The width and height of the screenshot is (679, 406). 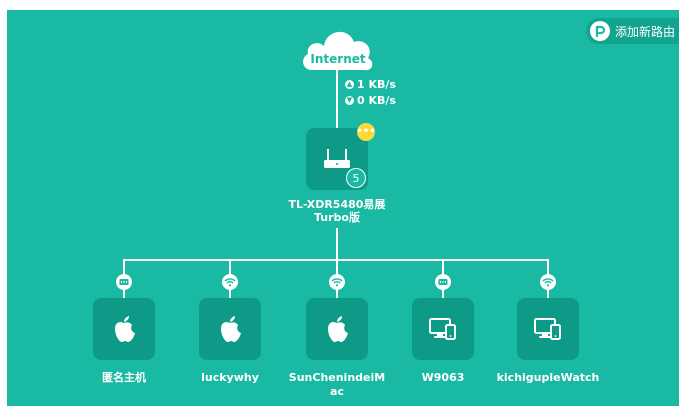 I want to click on device-name-2: luckywhy, so click(x=230, y=377).